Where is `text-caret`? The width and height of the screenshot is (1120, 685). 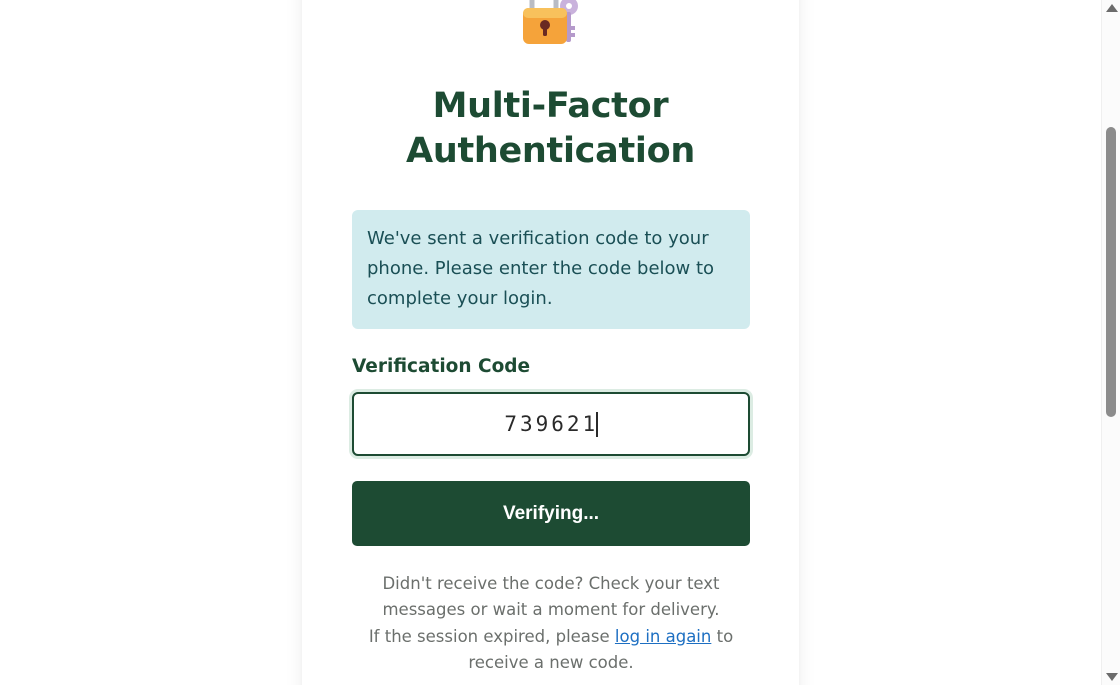
text-caret is located at coordinates (597, 424).